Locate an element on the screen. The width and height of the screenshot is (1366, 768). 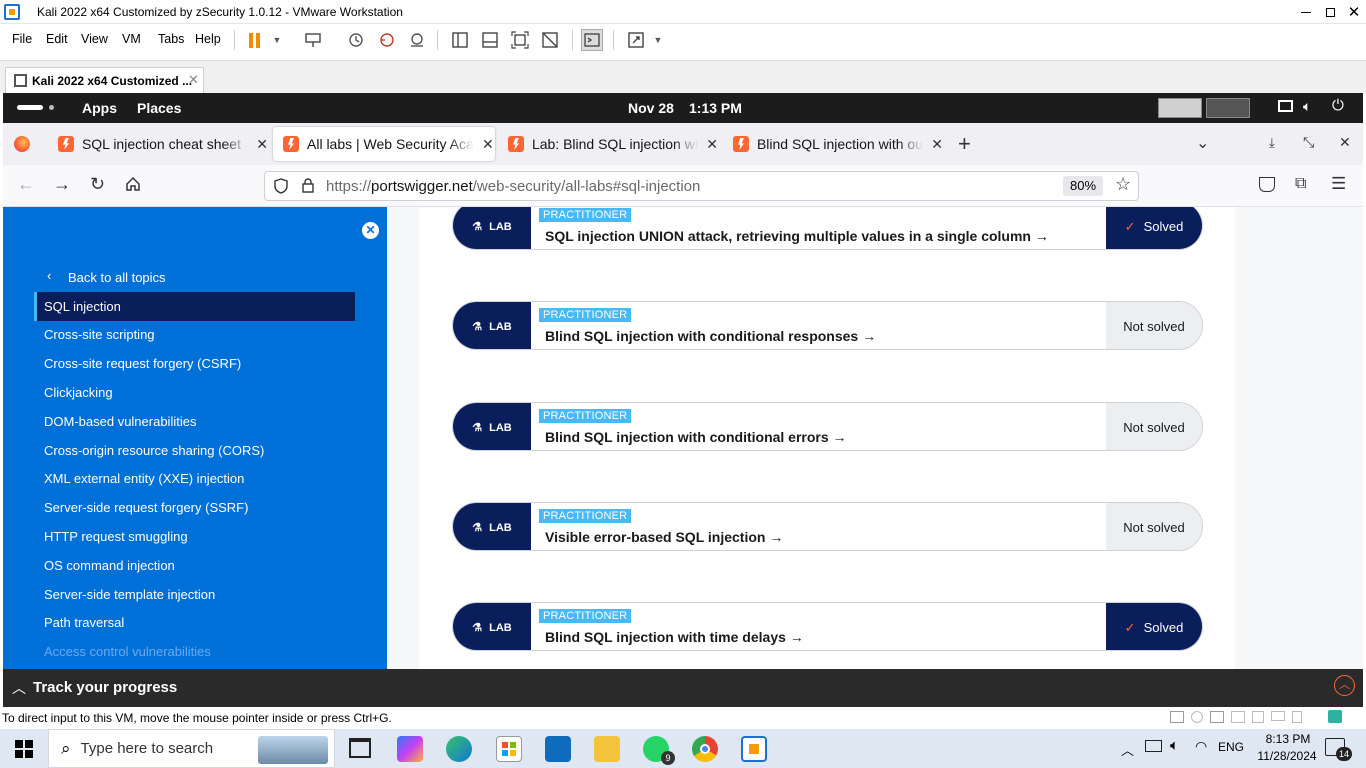
sidebar-view-icon is located at coordinates (460, 40).